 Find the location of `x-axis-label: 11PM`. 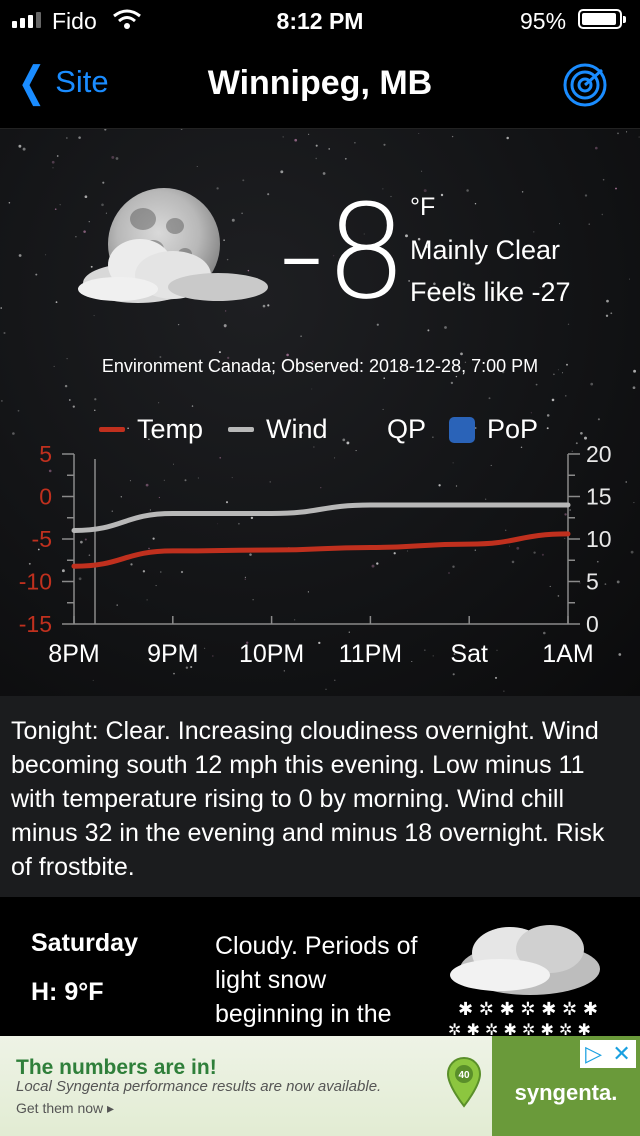

x-axis-label: 11PM is located at coordinates (370, 654).